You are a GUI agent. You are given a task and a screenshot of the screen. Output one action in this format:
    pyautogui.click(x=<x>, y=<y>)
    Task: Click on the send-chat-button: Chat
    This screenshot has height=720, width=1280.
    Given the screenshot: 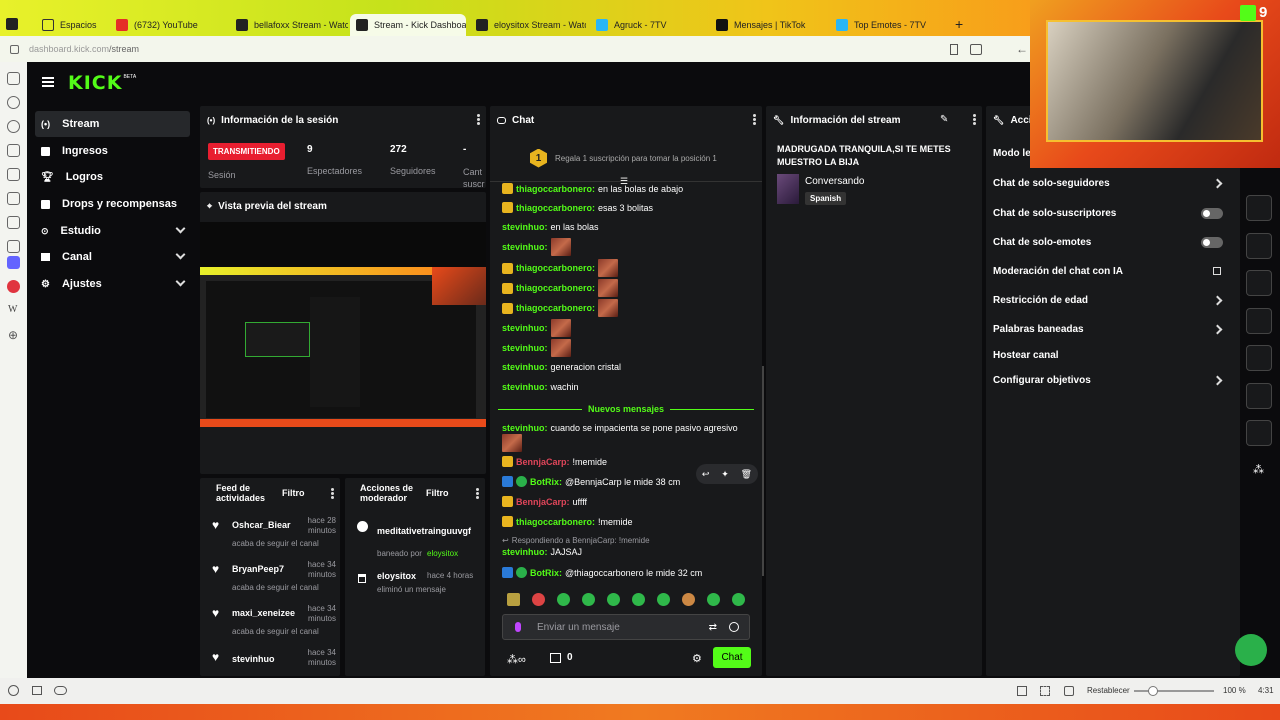 What is the action you would take?
    pyautogui.click(x=732, y=657)
    